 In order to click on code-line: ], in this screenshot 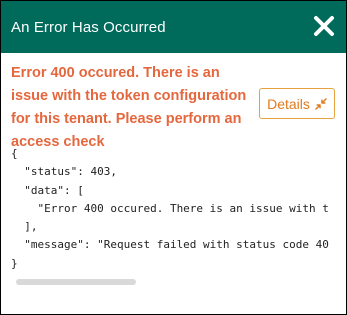, I will do `click(24, 227)`.